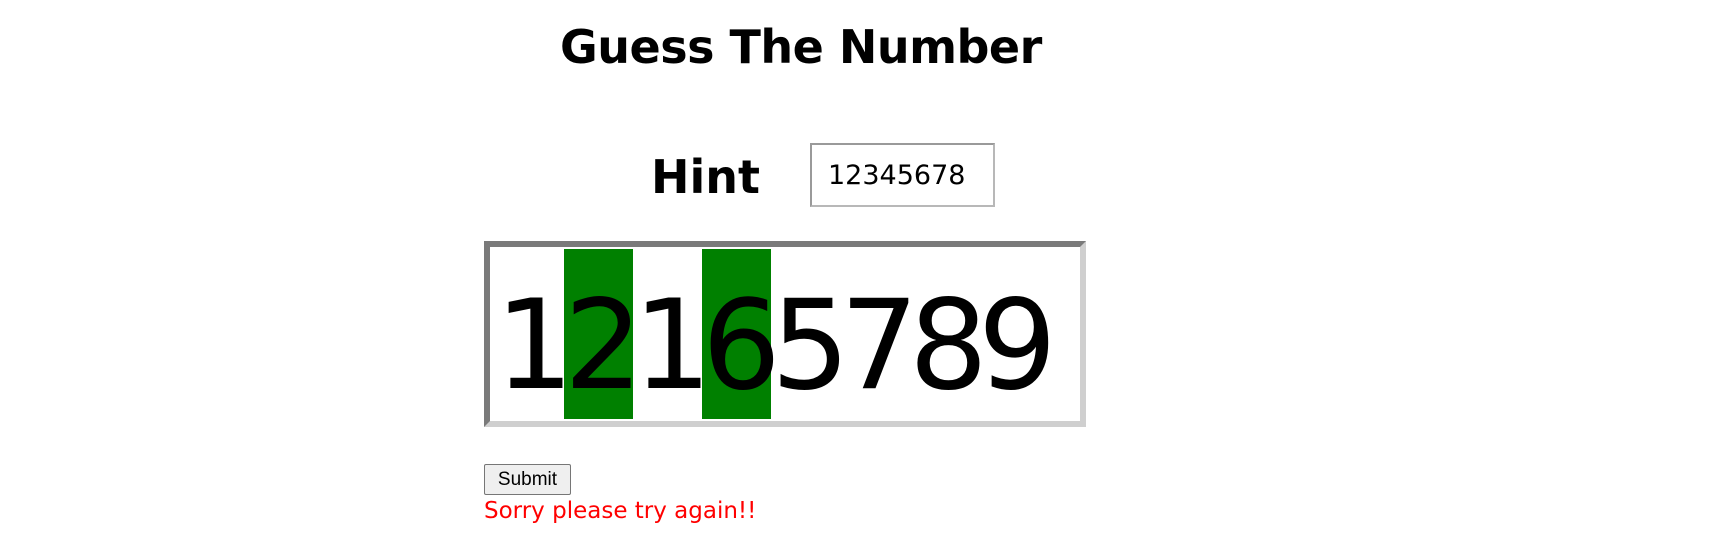  Describe the element at coordinates (527, 479) in the screenshot. I see `submit-button: Submit` at that location.